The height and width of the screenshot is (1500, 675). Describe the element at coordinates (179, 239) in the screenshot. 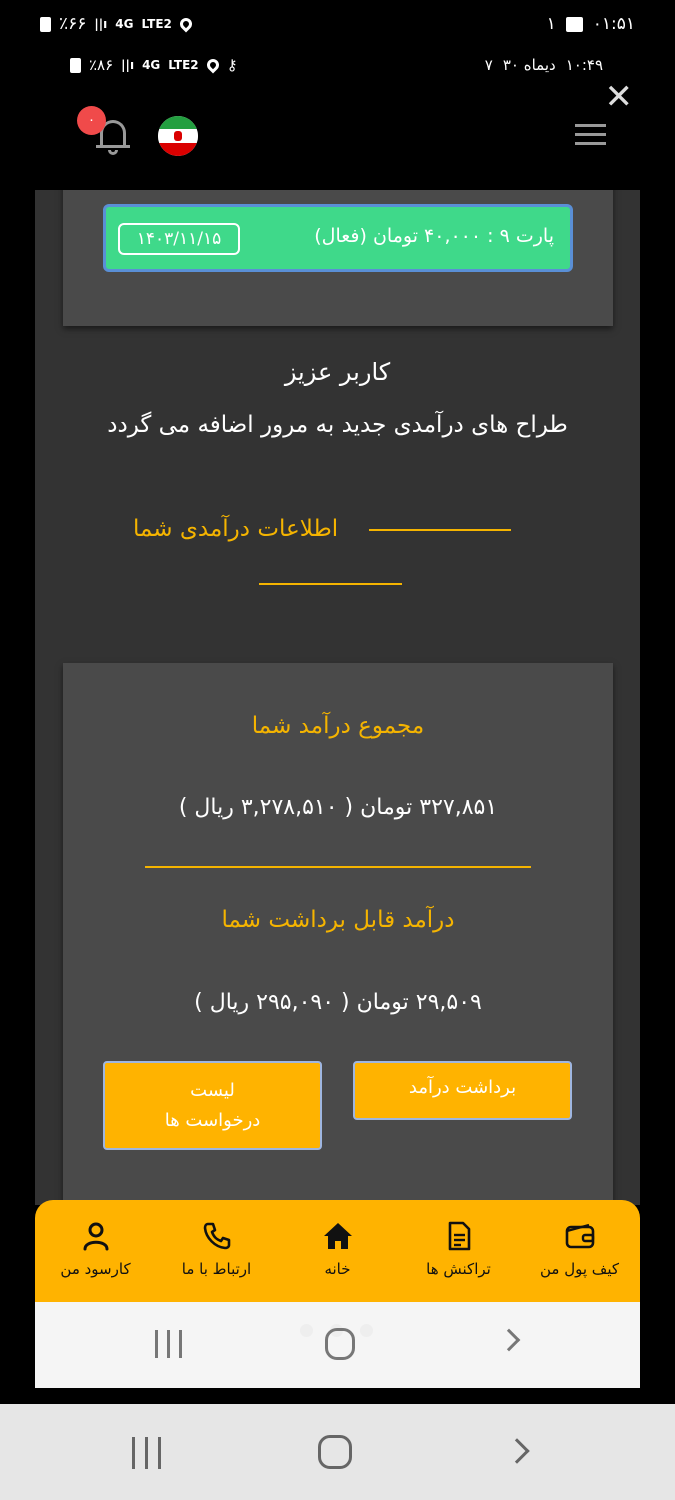

I see `installment-date: ۱۴۰۳/۱۱/۱۵` at that location.